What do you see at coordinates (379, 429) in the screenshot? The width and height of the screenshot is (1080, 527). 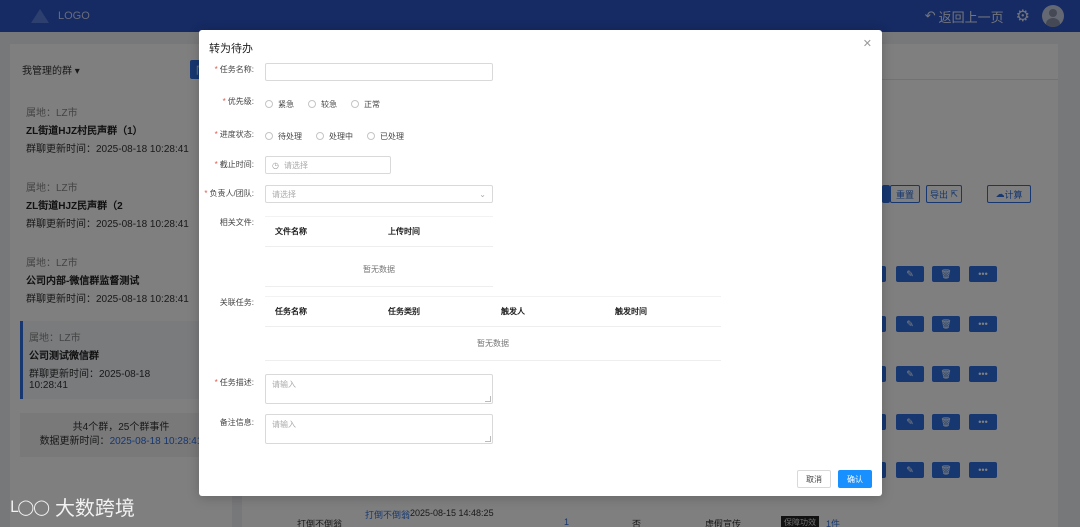 I see `remark-textarea: 请输入` at bounding box center [379, 429].